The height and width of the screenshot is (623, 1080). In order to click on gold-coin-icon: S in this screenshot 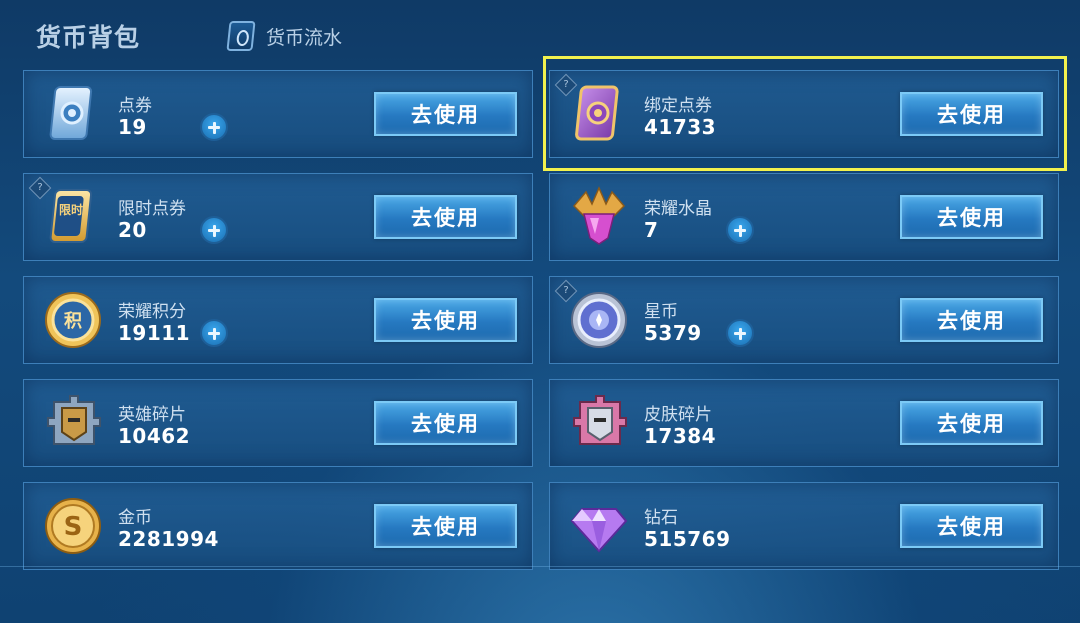, I will do `click(73, 526)`.